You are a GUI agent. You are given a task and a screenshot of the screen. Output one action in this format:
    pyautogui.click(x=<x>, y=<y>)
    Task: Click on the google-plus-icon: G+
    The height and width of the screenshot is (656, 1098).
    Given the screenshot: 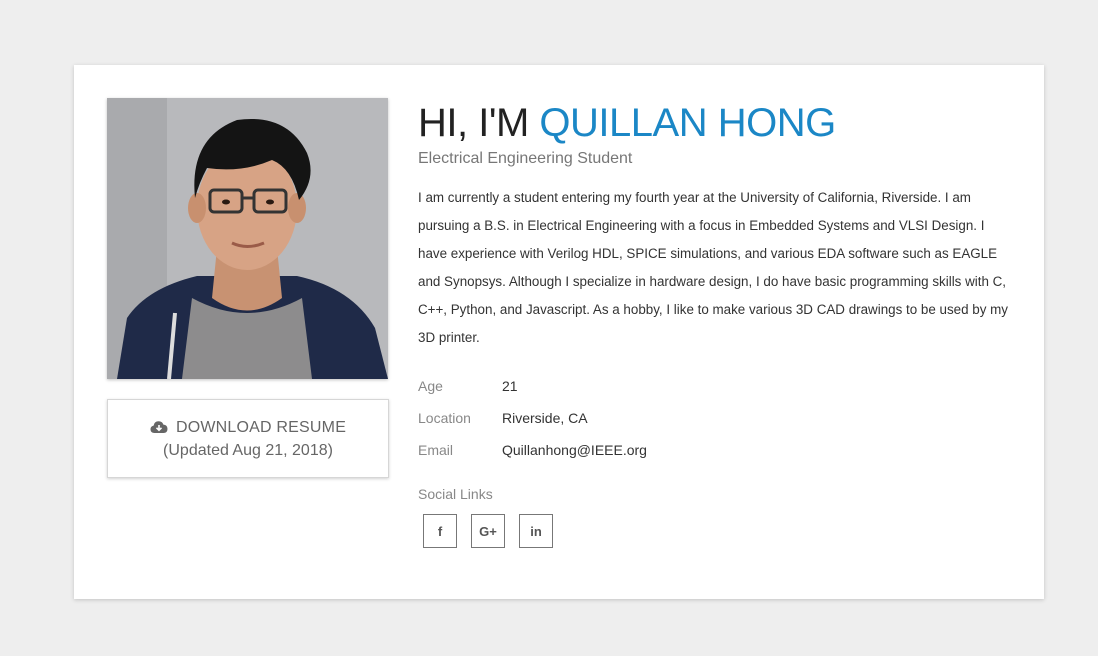 What is the action you would take?
    pyautogui.click(x=488, y=531)
    